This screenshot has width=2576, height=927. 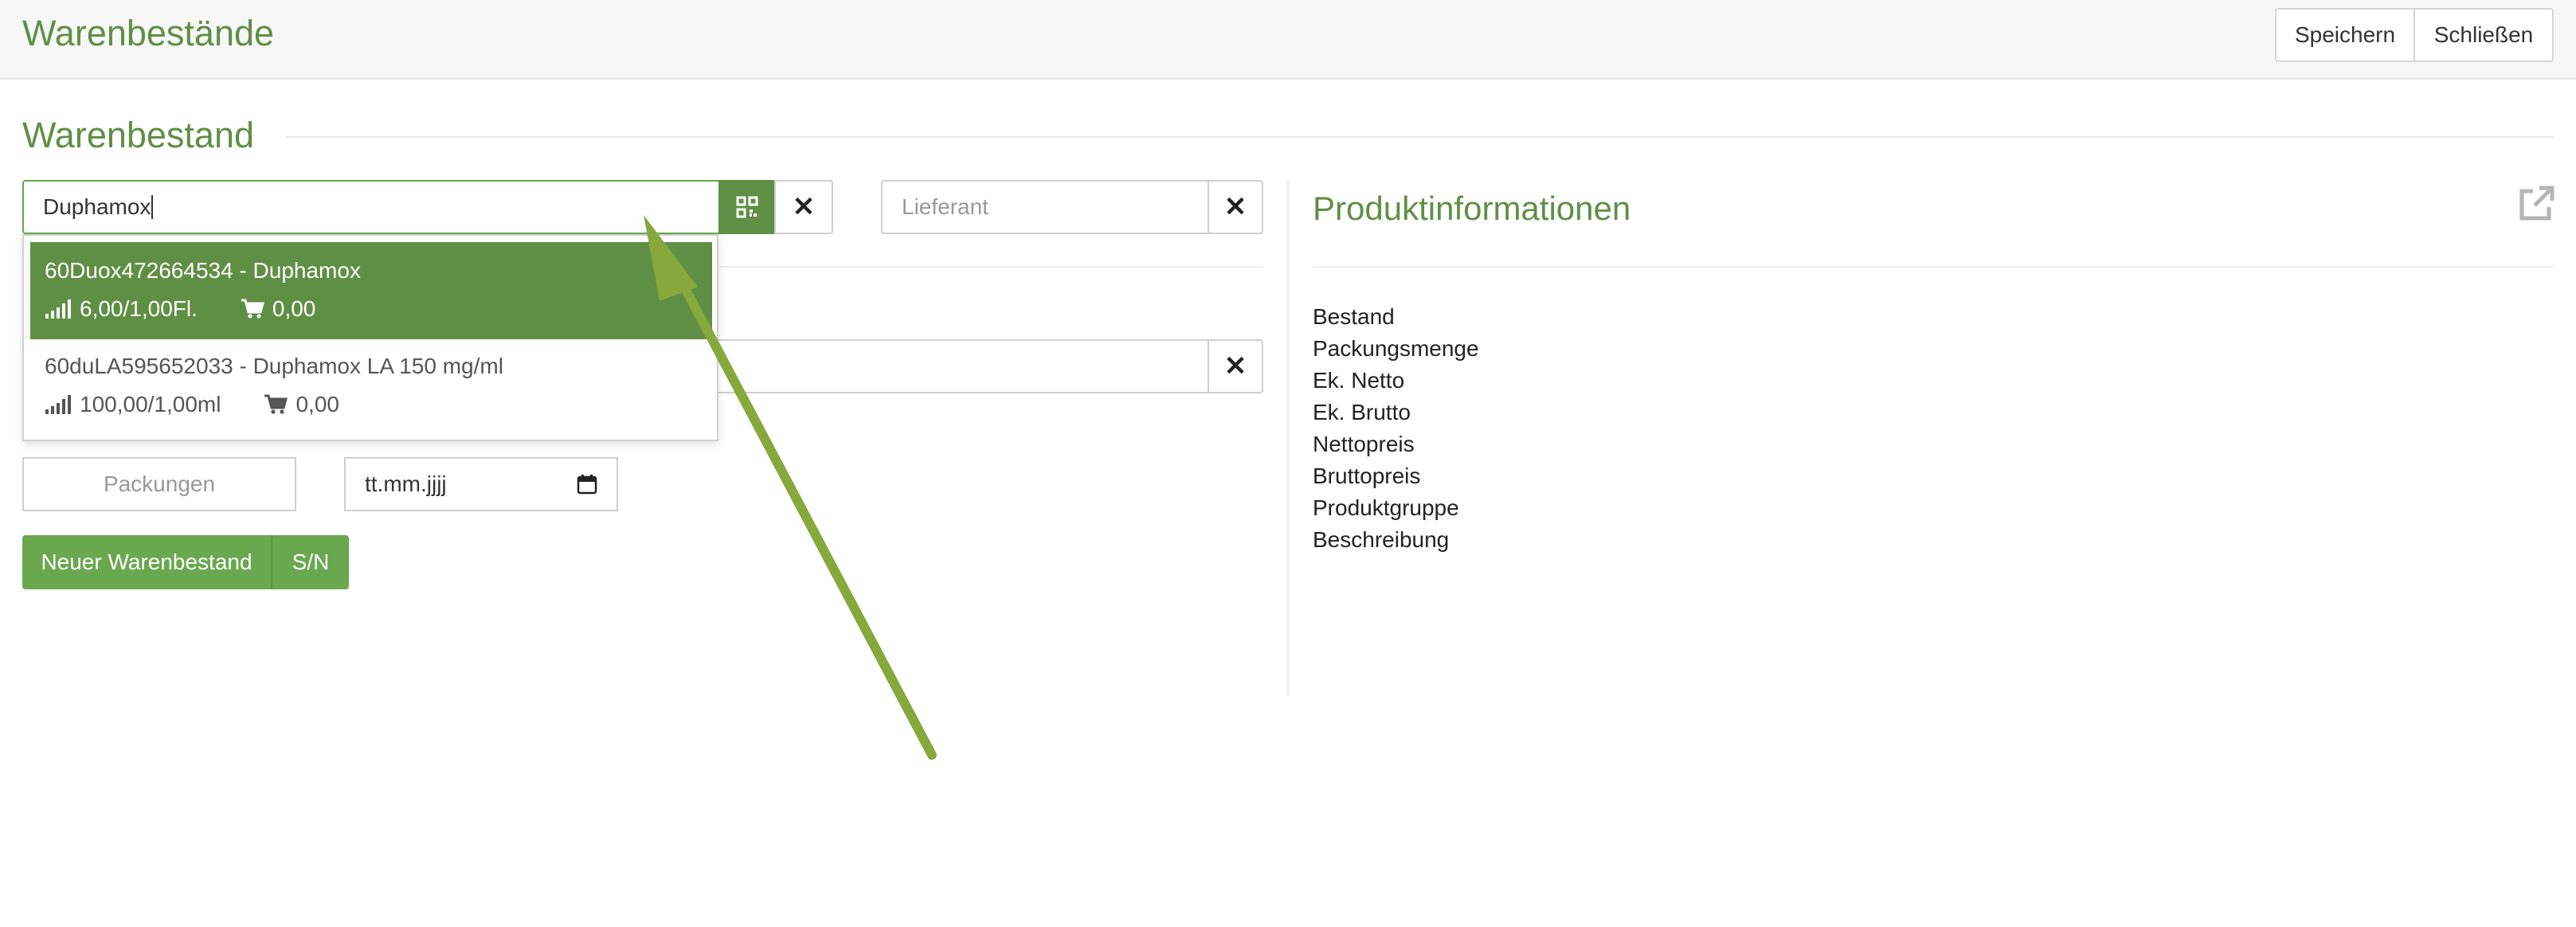 What do you see at coordinates (1045, 207) in the screenshot?
I see `supplier-input: Lieferant` at bounding box center [1045, 207].